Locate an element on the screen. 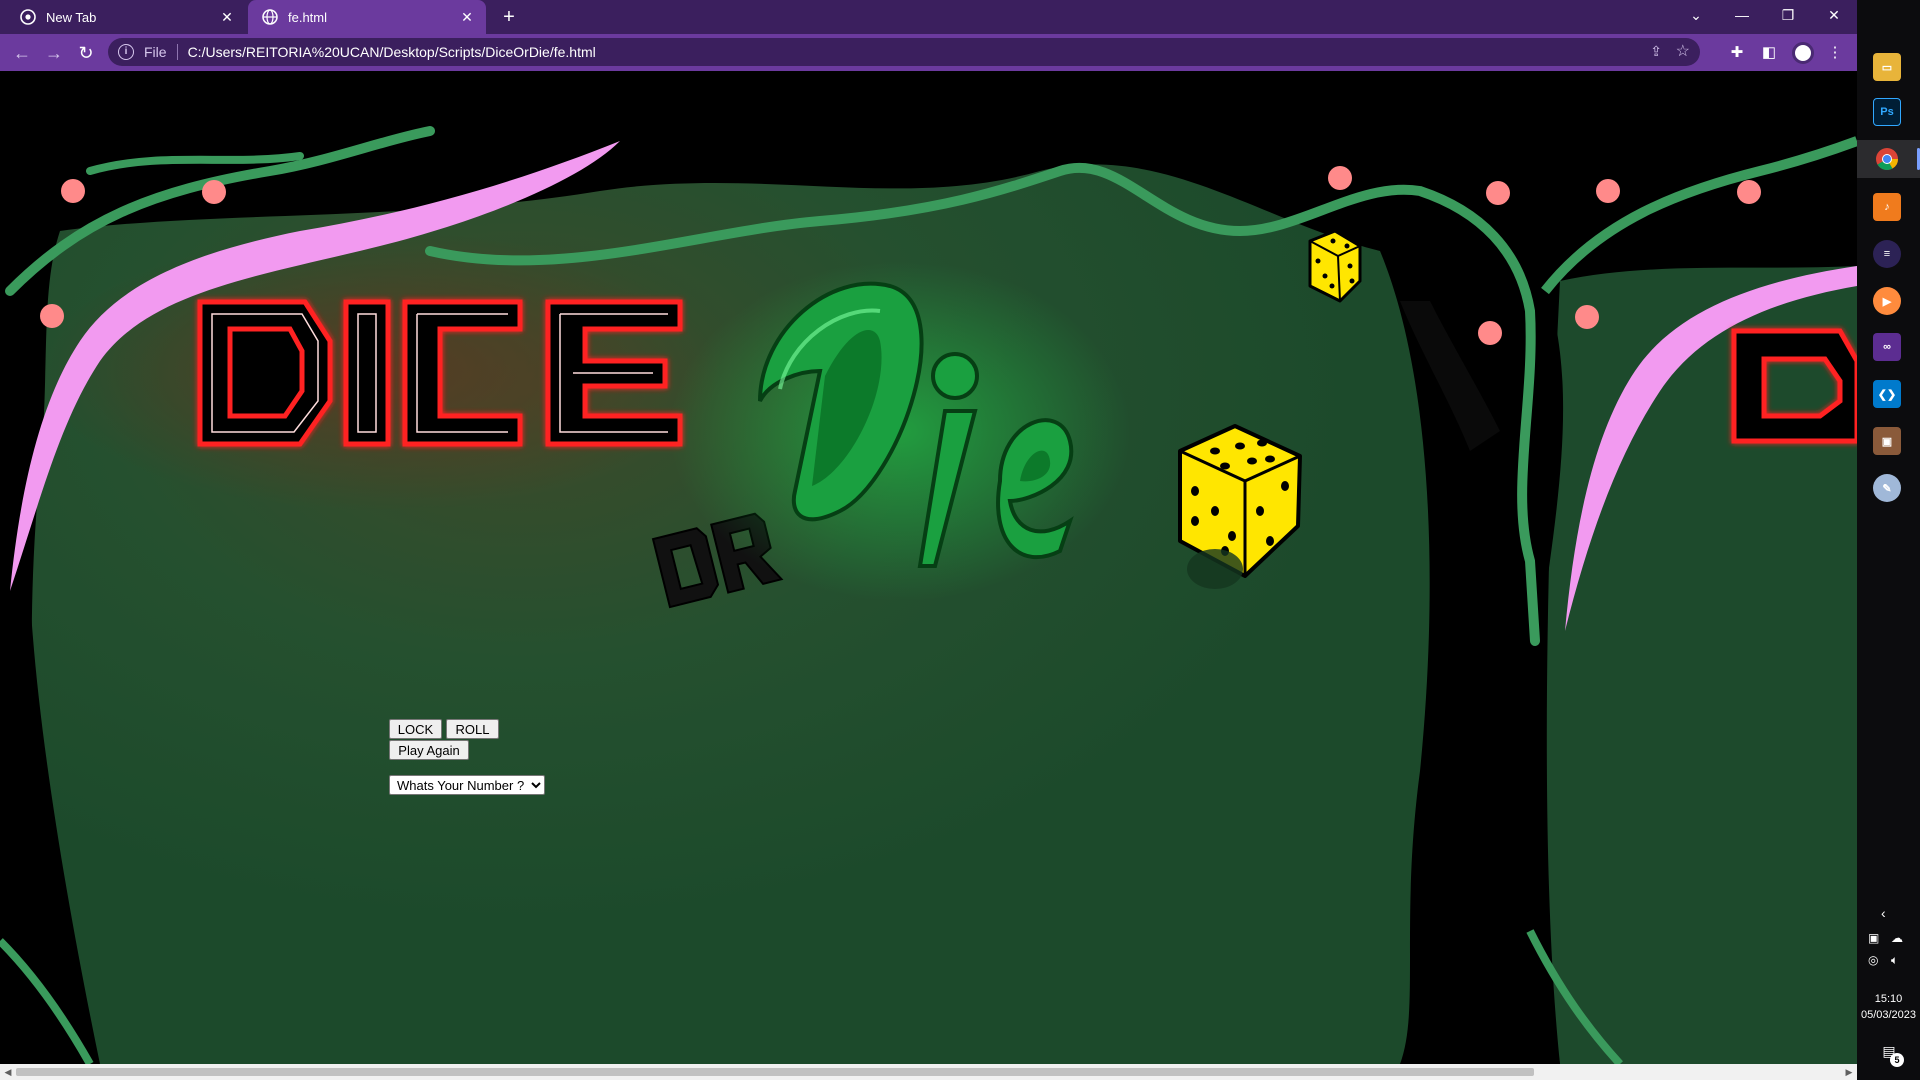 The height and width of the screenshot is (1080, 1920). felt-table-right is located at coordinates (1701, 665).